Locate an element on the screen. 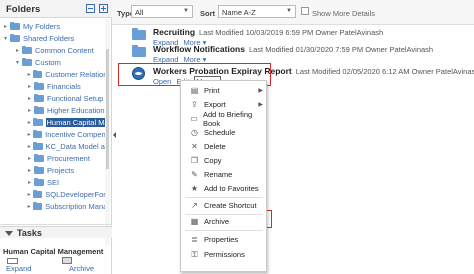  tree-node-label: Shared Folders is located at coordinates (49, 38).